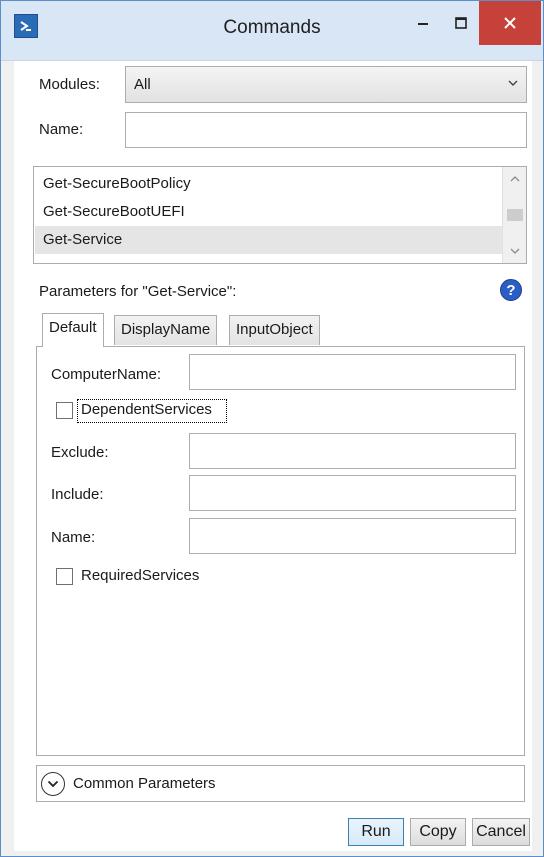  Describe the element at coordinates (61, 129) in the screenshot. I see `name-label: Name:` at that location.